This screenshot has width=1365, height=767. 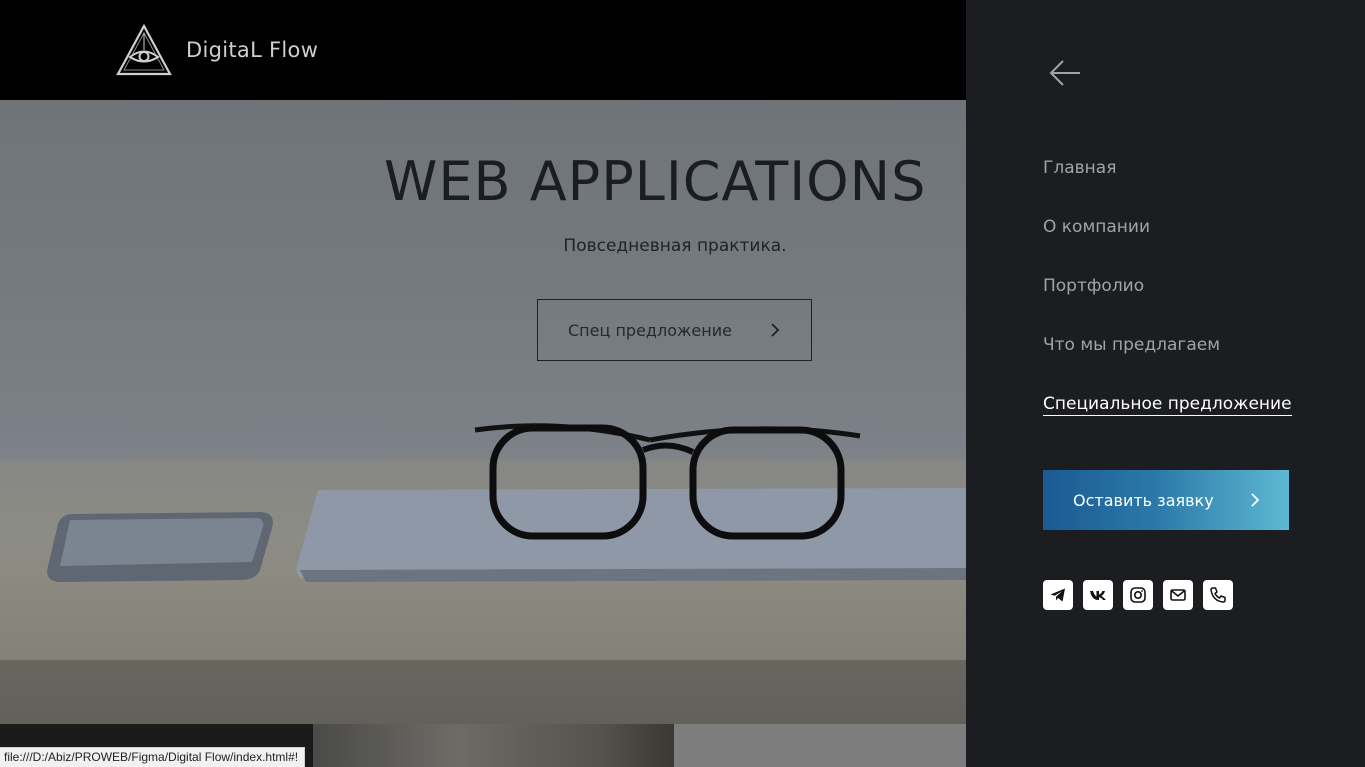 I want to click on nav-item-portfolio: Портфолио, so click(x=1167, y=305).